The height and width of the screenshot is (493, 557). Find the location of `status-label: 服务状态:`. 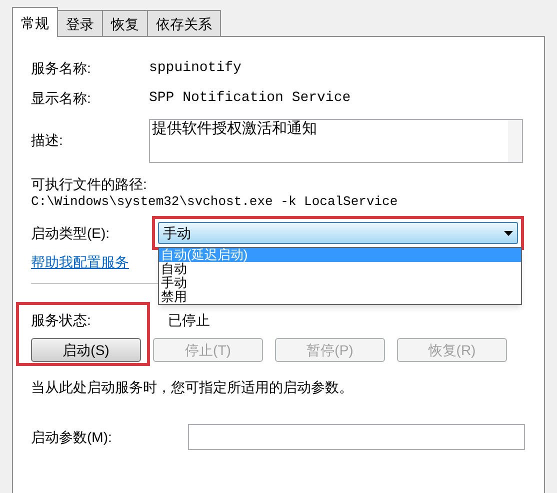

status-label: 服务状态: is located at coordinates (61, 320).